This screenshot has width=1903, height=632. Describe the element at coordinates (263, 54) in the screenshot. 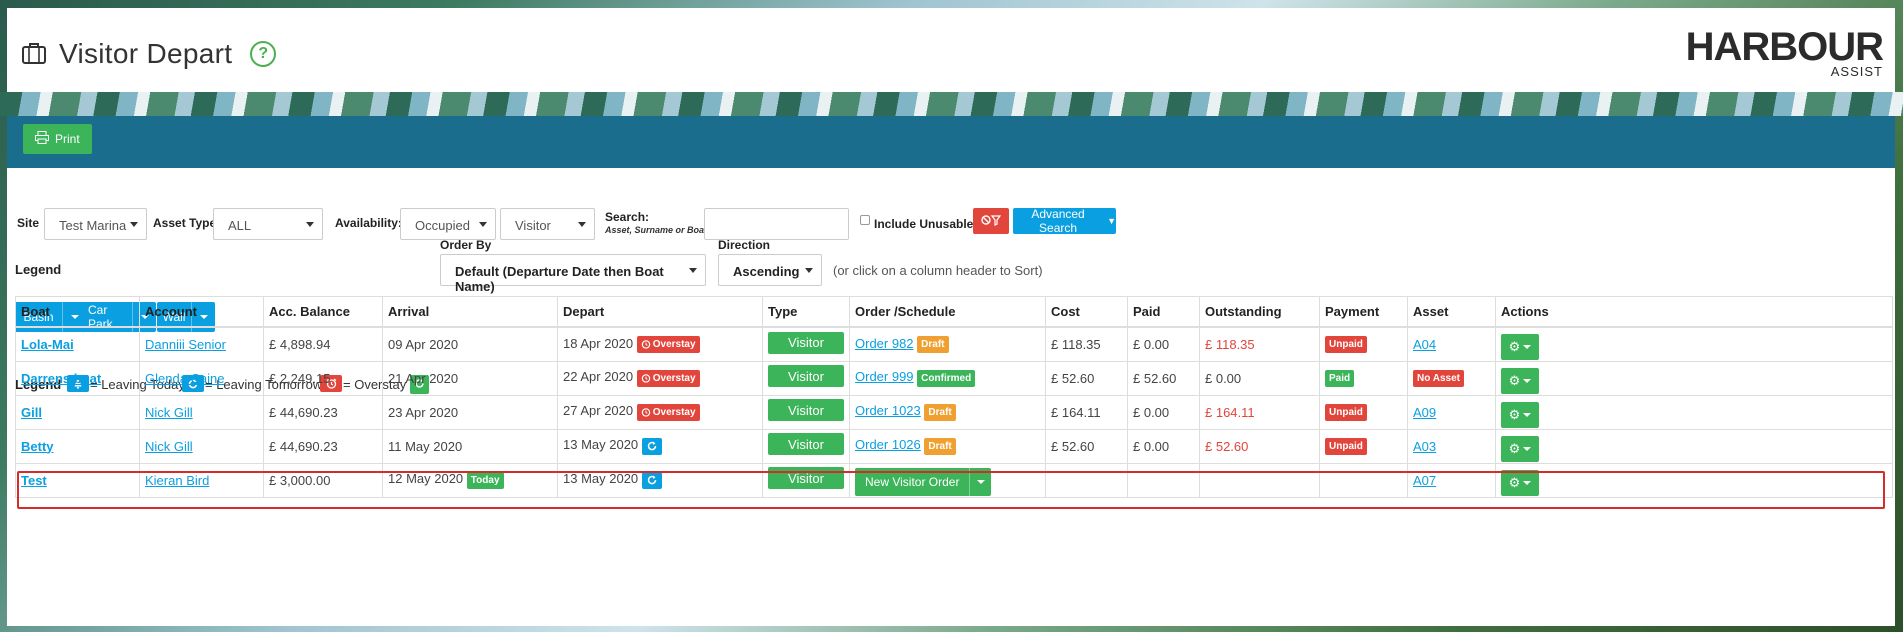

I see `help-icon: ?` at that location.